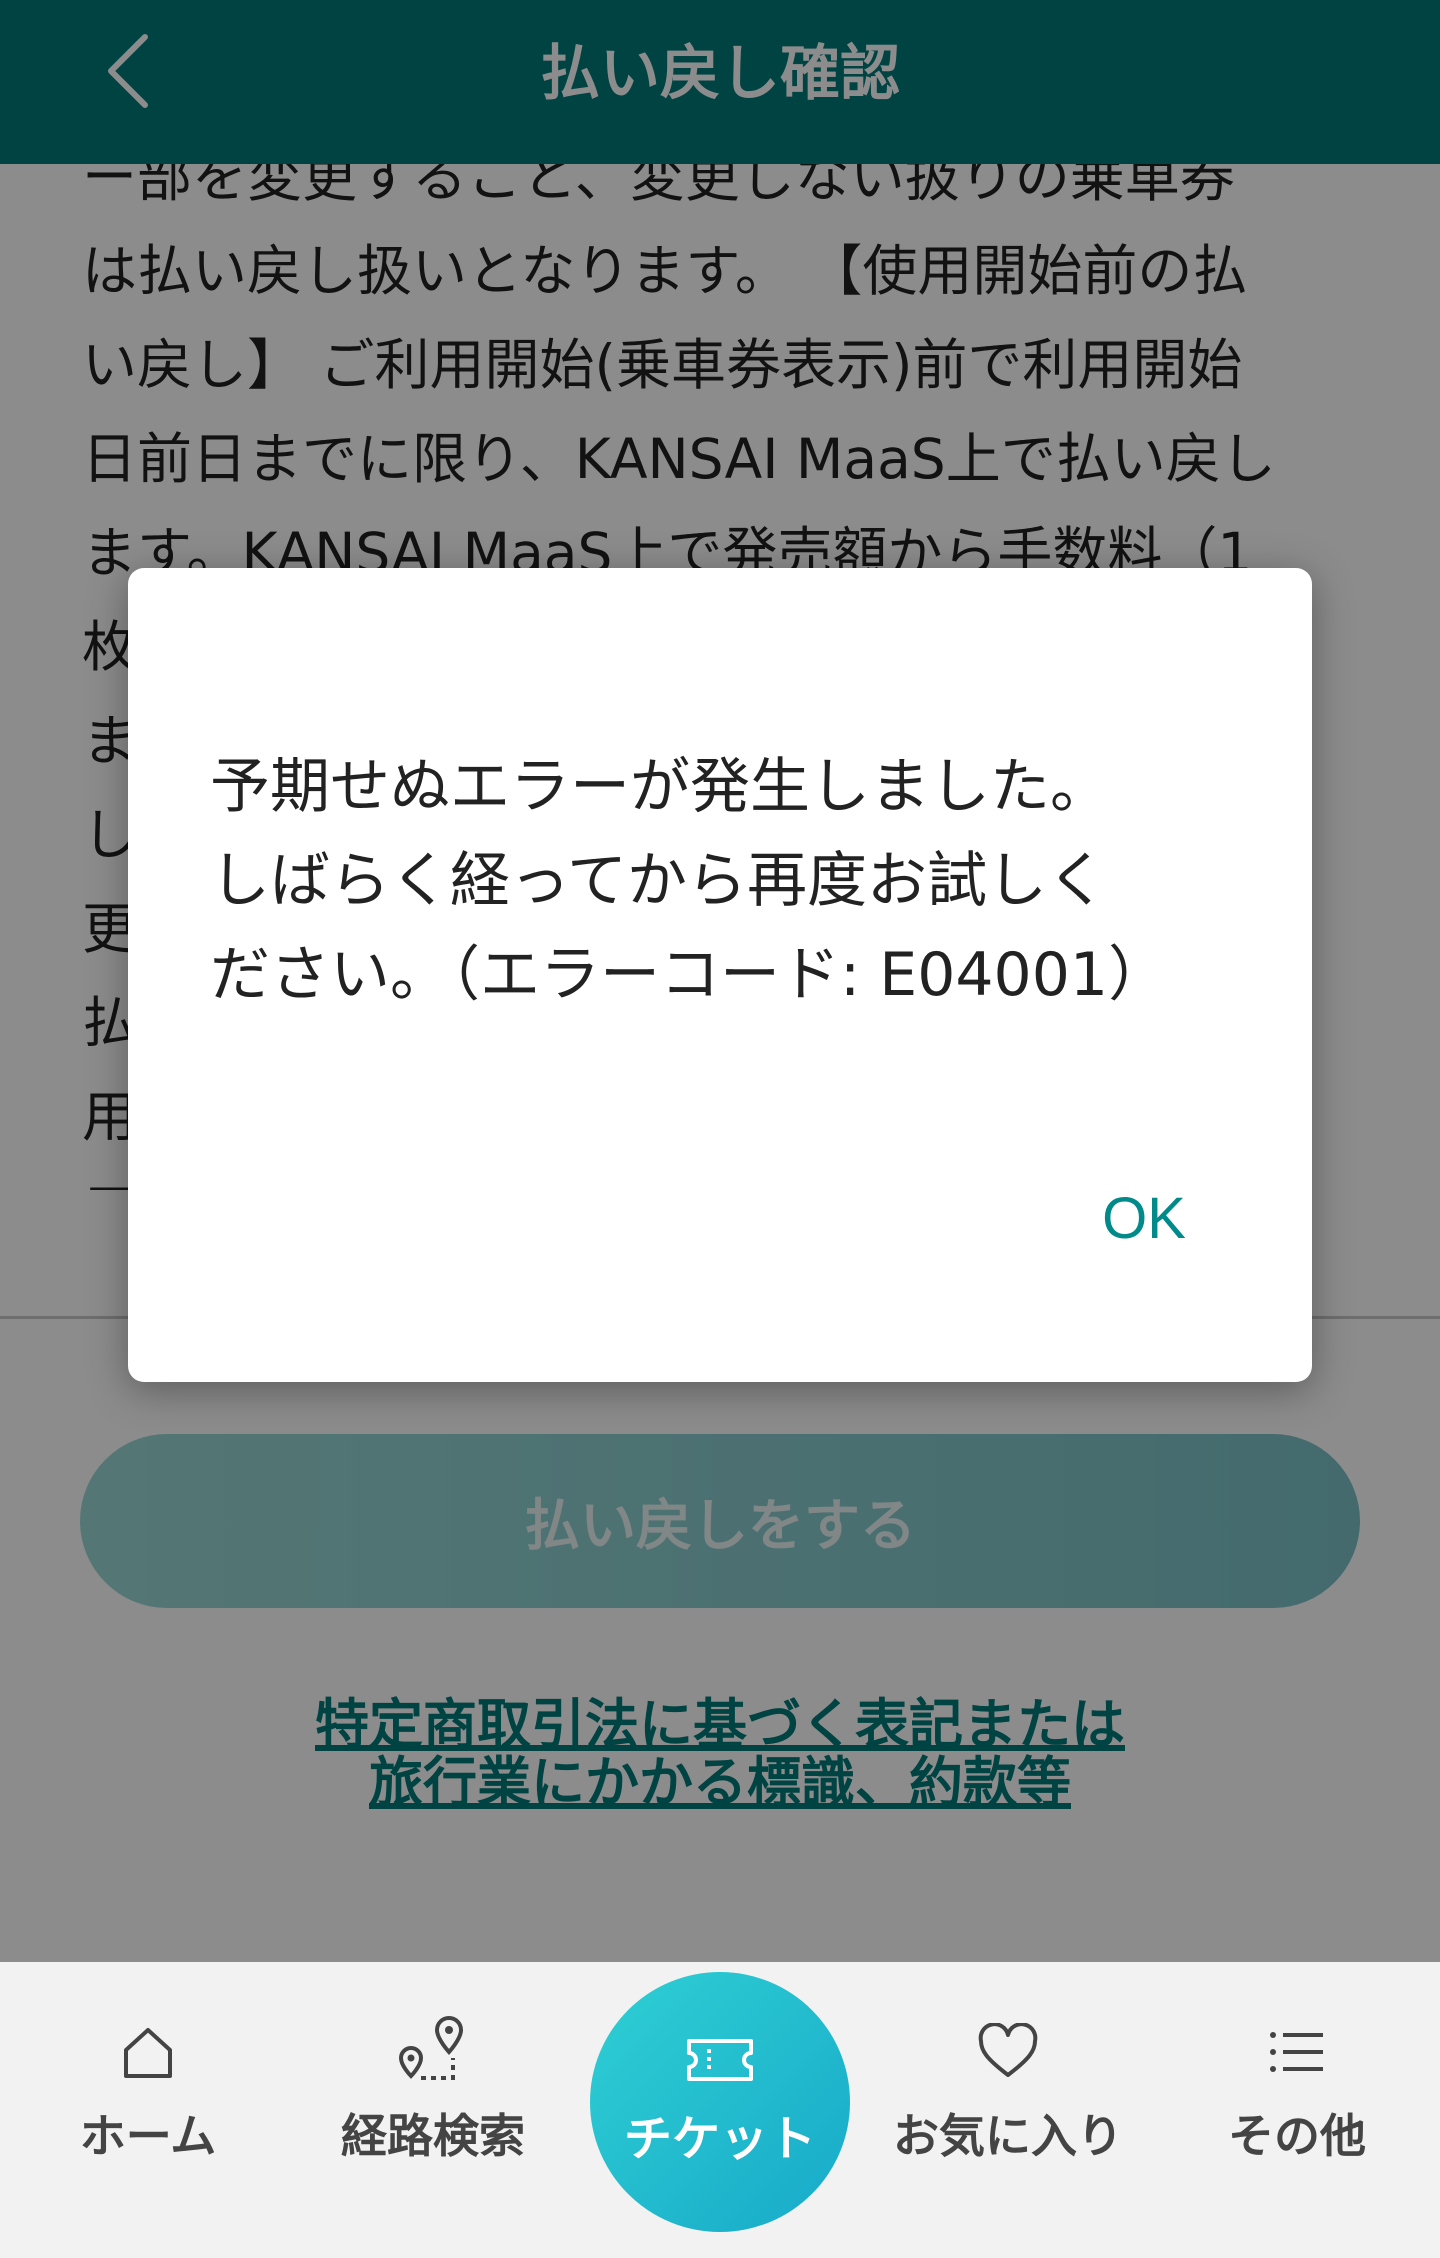 This screenshot has width=1440, height=2258. Describe the element at coordinates (148, 2136) in the screenshot. I see `nav-home-label: ホーム` at that location.